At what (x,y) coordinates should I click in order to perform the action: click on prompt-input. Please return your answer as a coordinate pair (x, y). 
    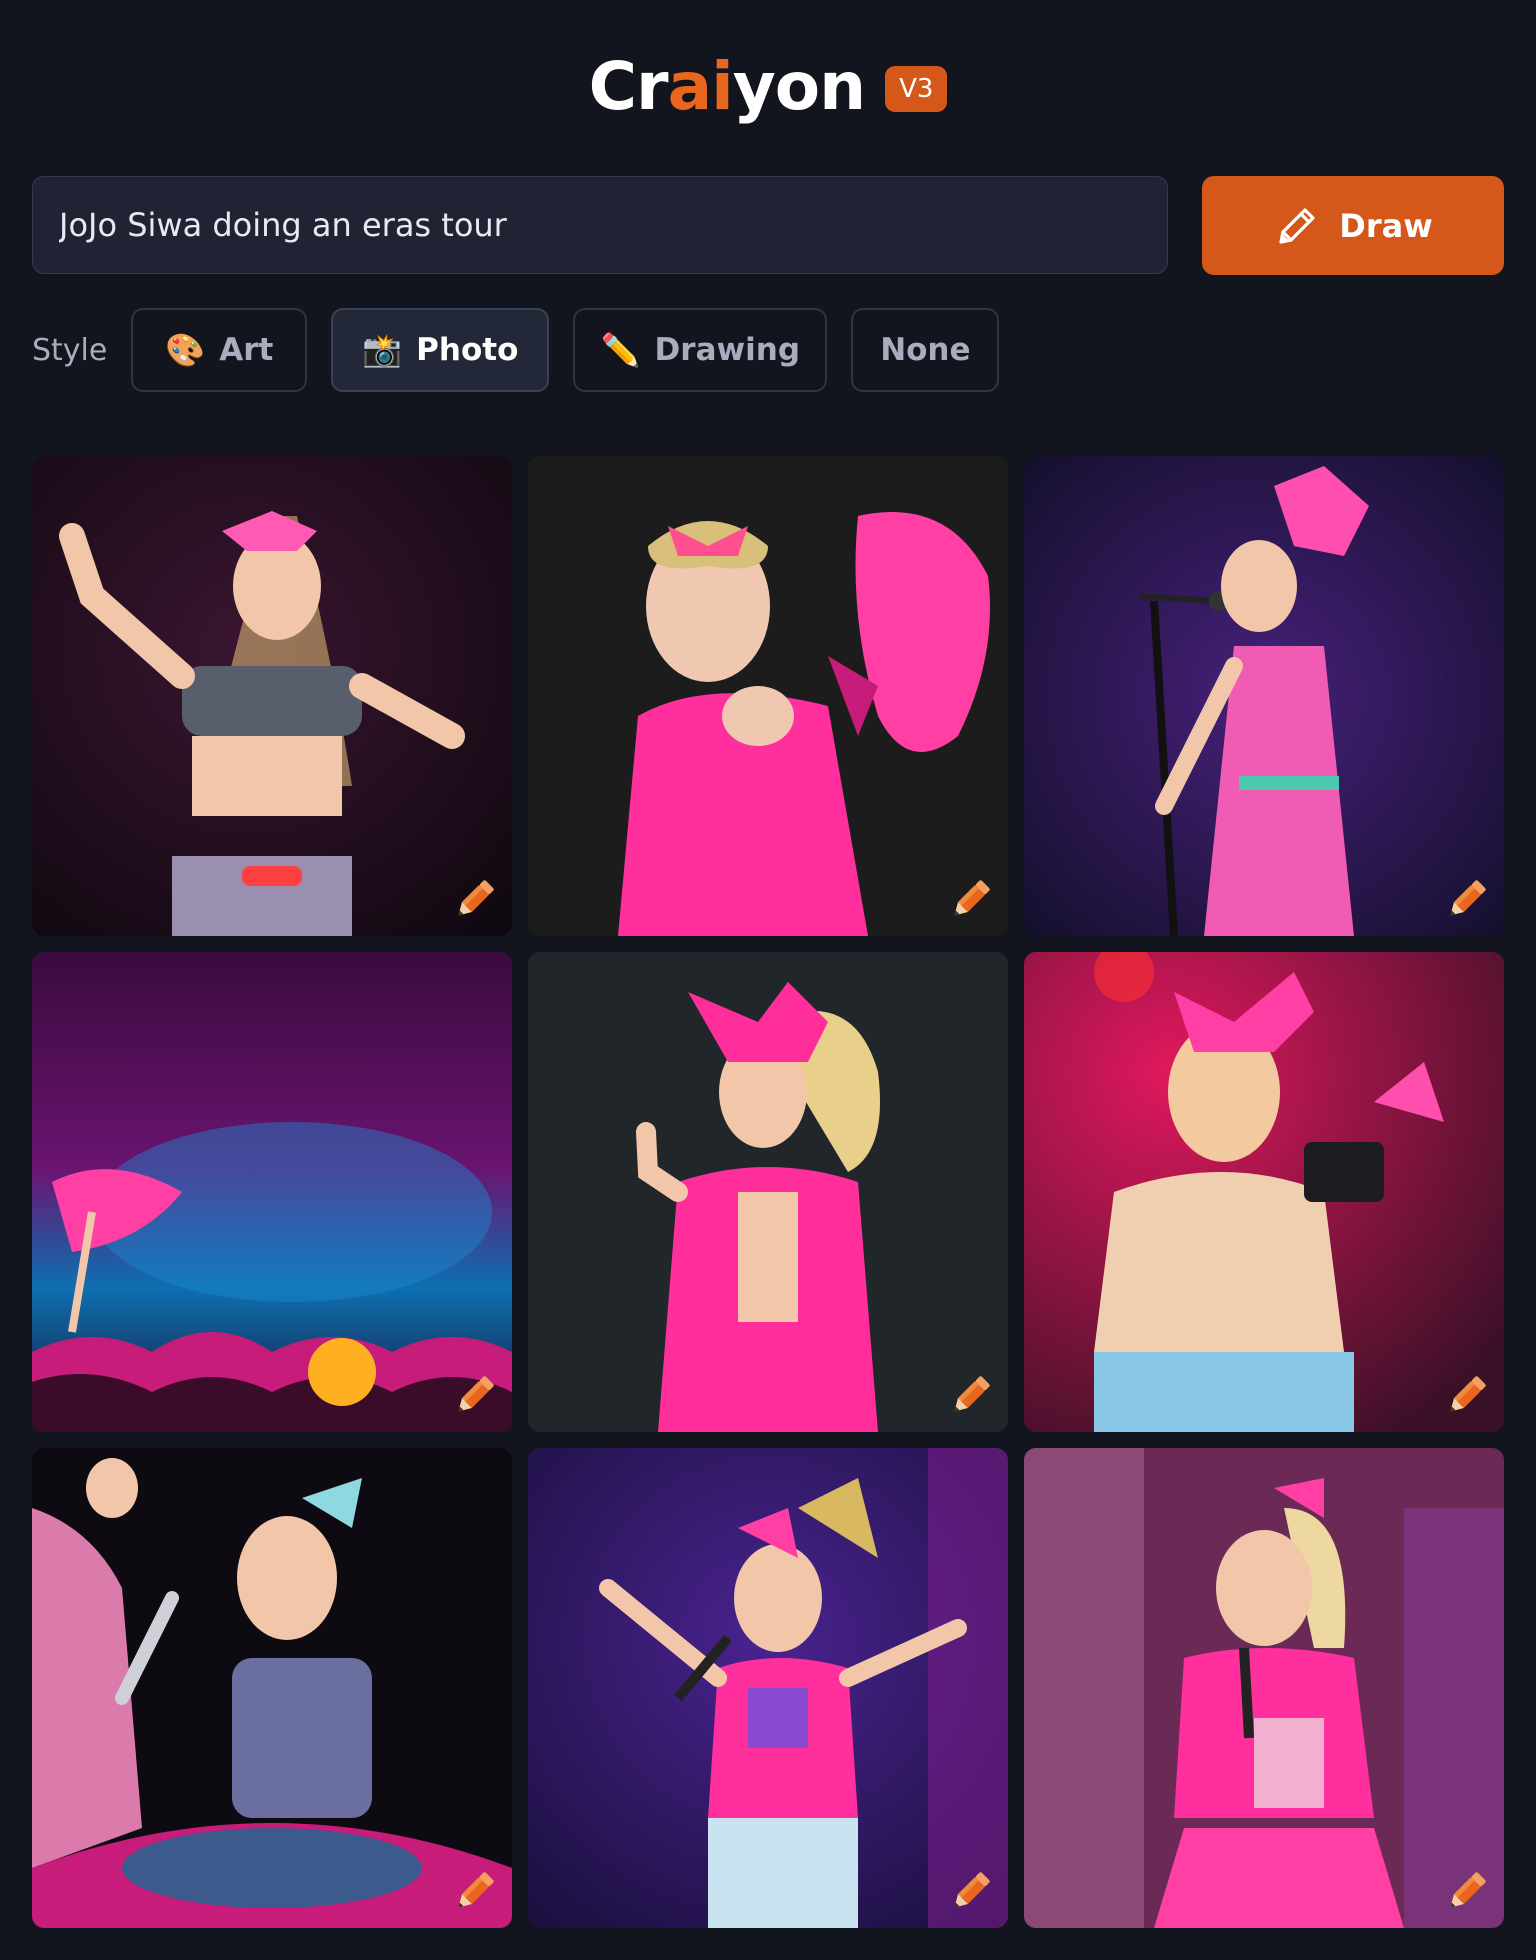
    Looking at the image, I should click on (600, 225).